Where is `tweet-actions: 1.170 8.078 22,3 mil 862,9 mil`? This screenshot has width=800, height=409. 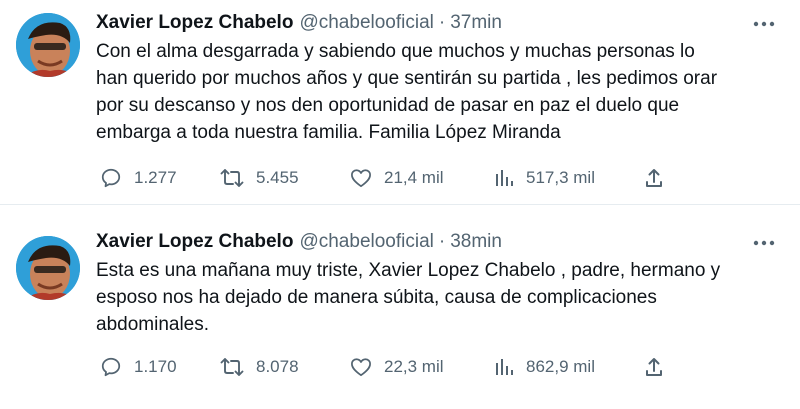 tweet-actions: 1.170 8.078 22,3 mil 862,9 mil is located at coordinates (386, 367).